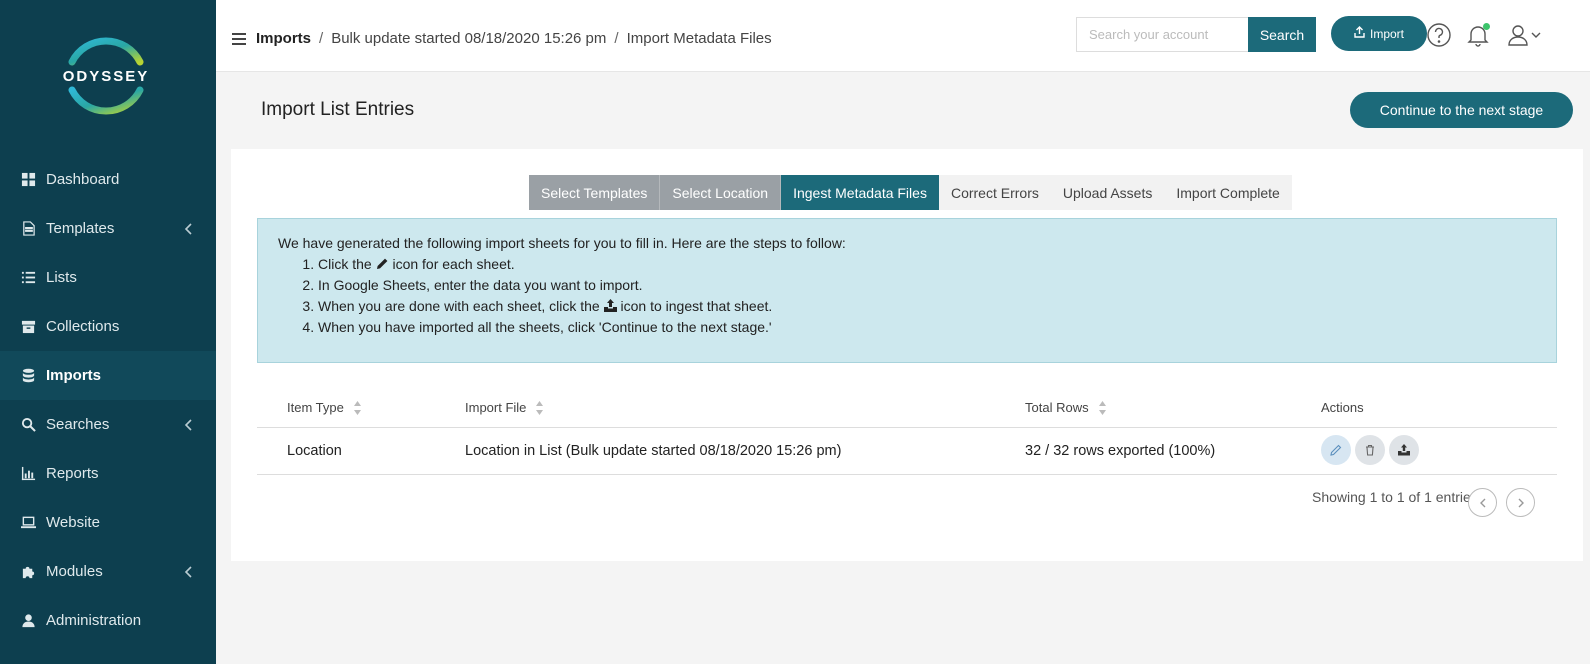  What do you see at coordinates (108, 375) in the screenshot?
I see `sidebar-item-imports: Imports` at bounding box center [108, 375].